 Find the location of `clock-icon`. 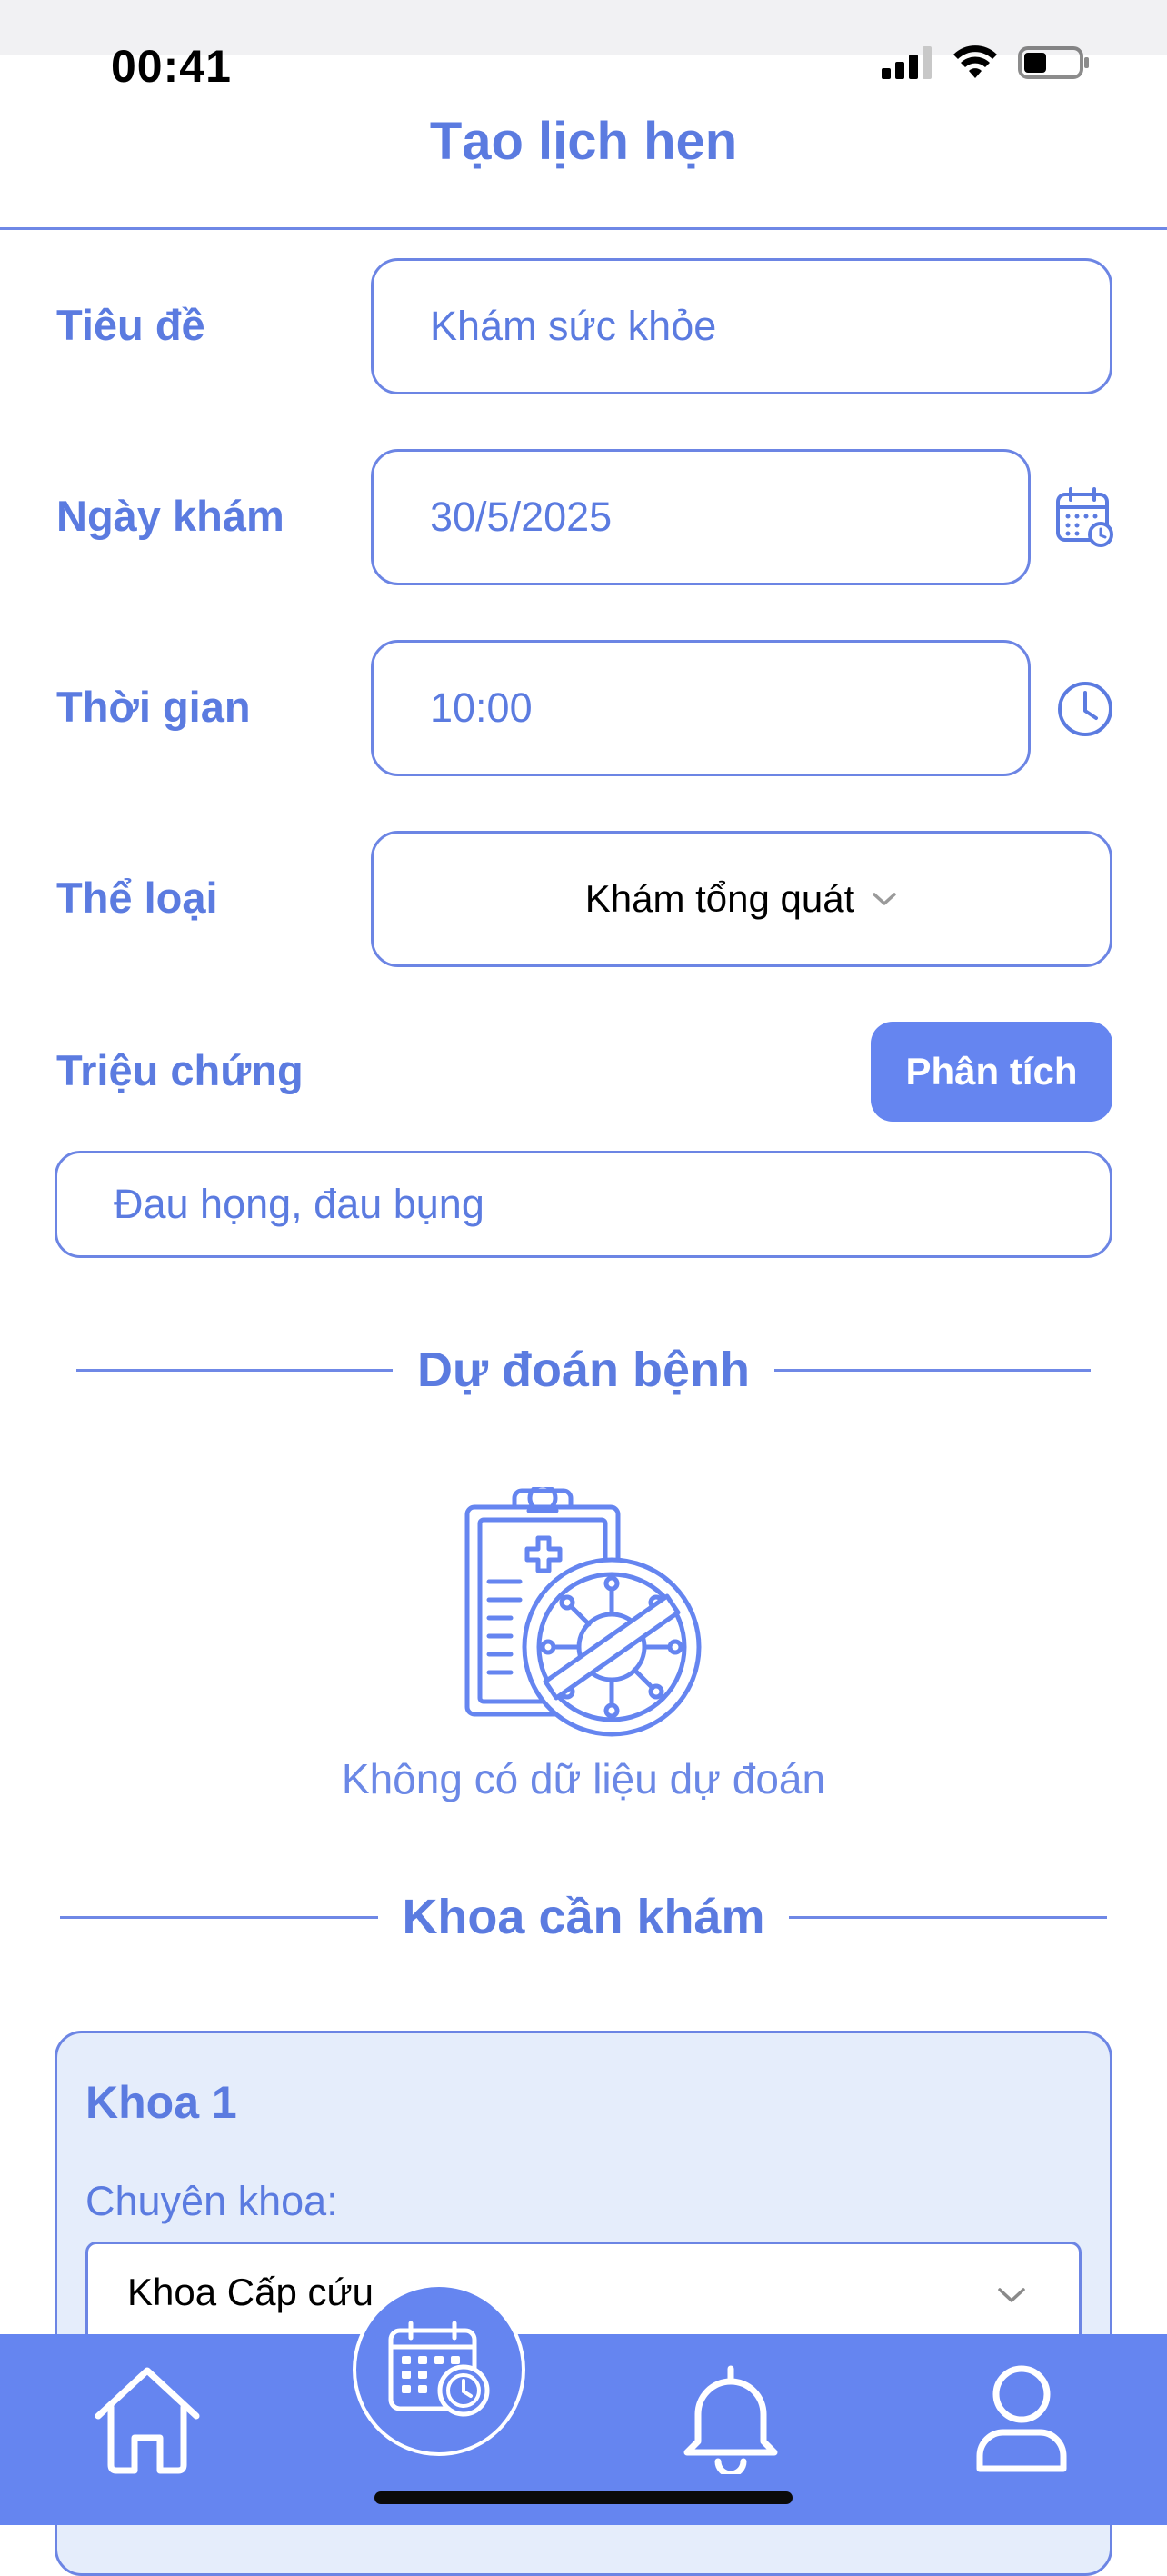

clock-icon is located at coordinates (1085, 709).